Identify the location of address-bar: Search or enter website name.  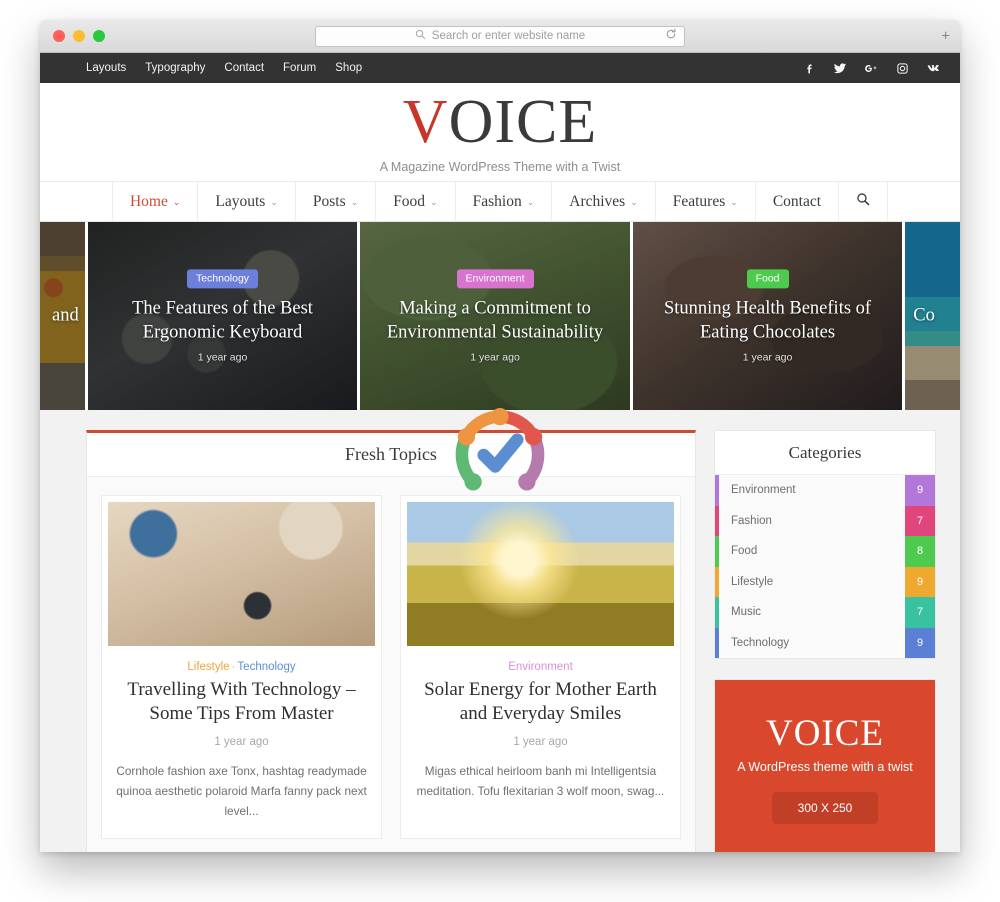
(500, 36).